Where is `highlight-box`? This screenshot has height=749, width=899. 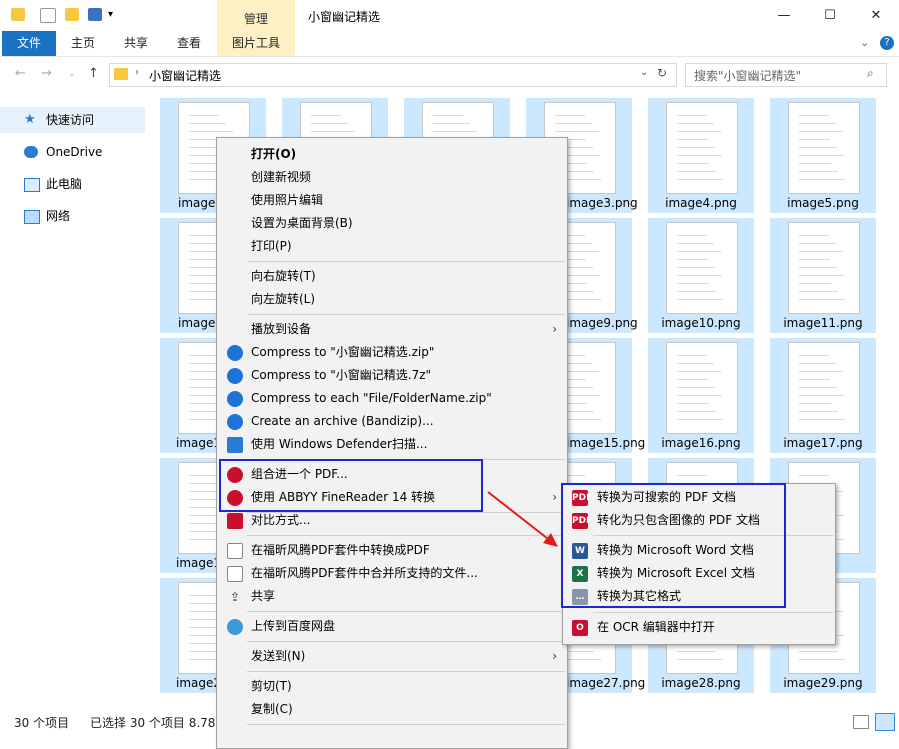 highlight-box is located at coordinates (351, 485).